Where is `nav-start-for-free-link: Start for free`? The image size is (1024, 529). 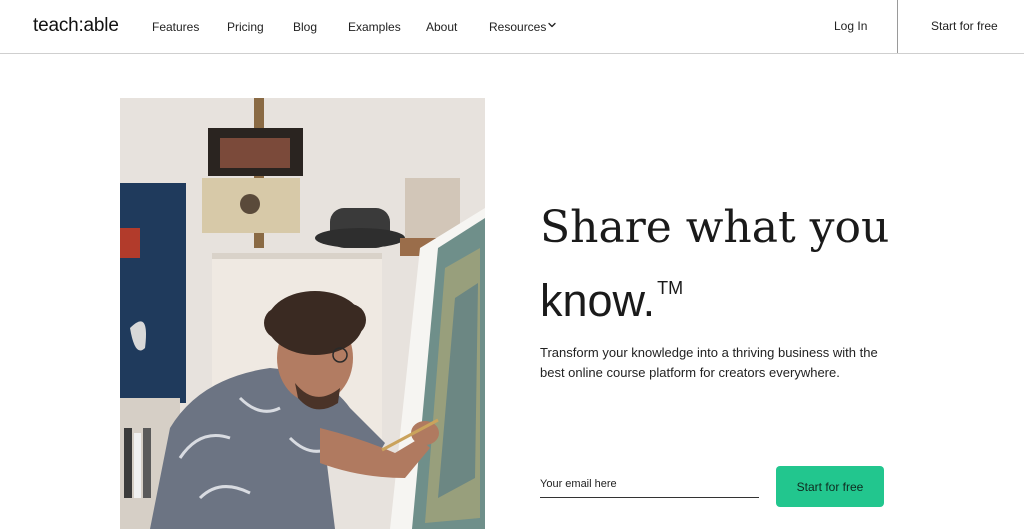
nav-start-for-free-link: Start for free is located at coordinates (964, 26).